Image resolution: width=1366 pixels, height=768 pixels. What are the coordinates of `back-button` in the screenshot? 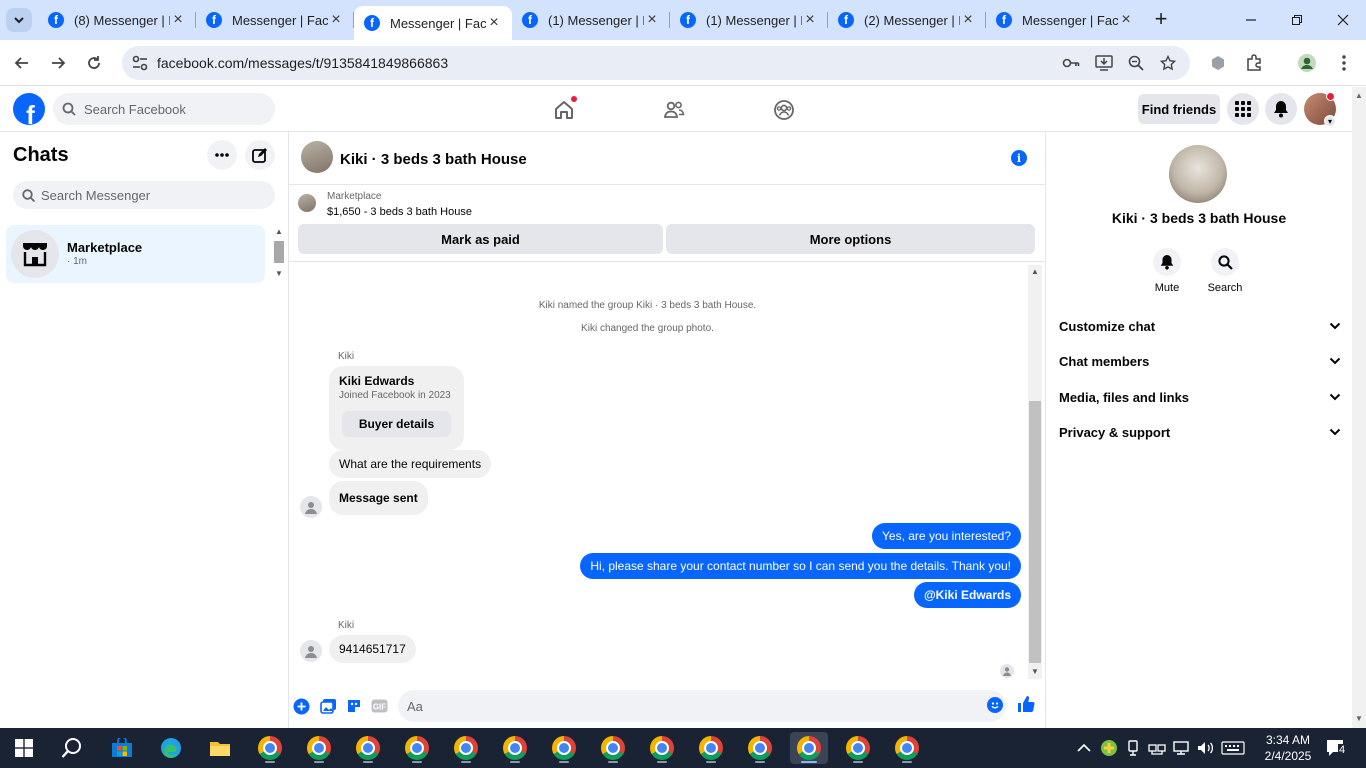 It's located at (22, 63).